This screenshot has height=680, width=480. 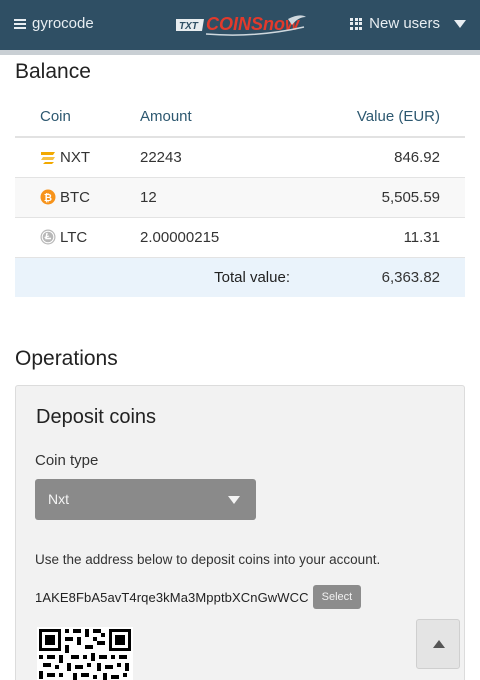 I want to click on table-row: ₿ BTC 12 5,505.59, so click(x=240, y=197).